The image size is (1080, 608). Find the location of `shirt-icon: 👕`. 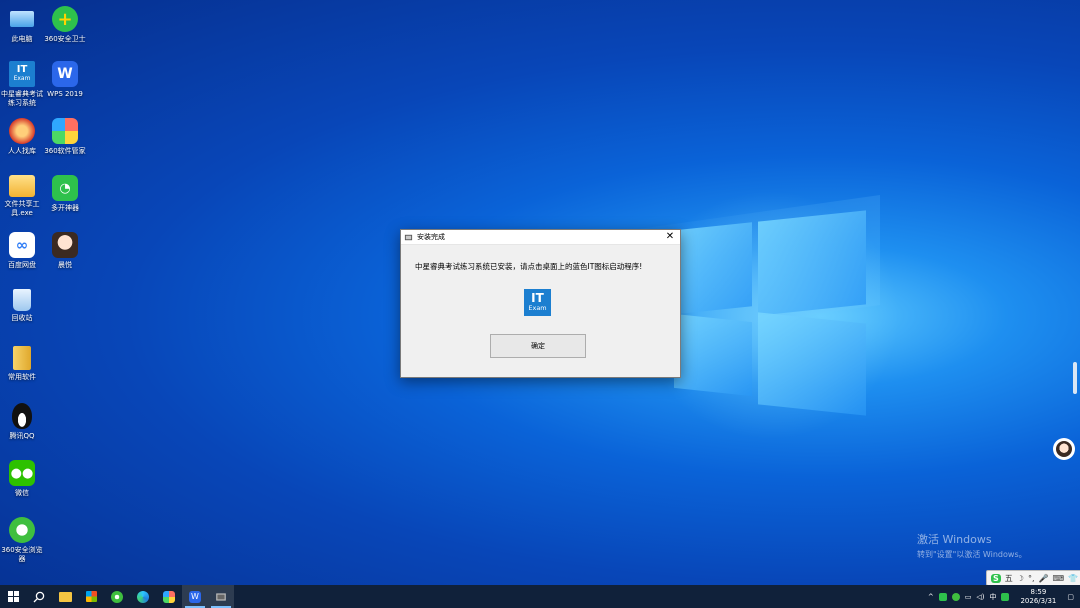

shirt-icon: 👕 is located at coordinates (1073, 578).